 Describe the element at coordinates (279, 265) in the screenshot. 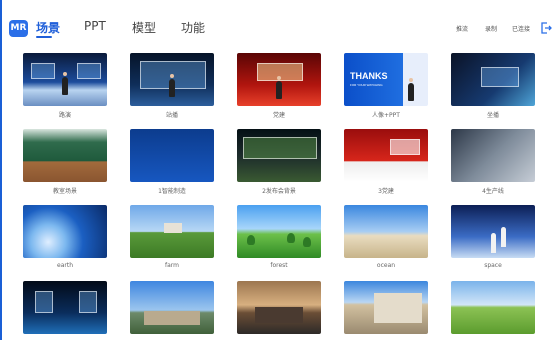

I see `scene-label: forest` at that location.